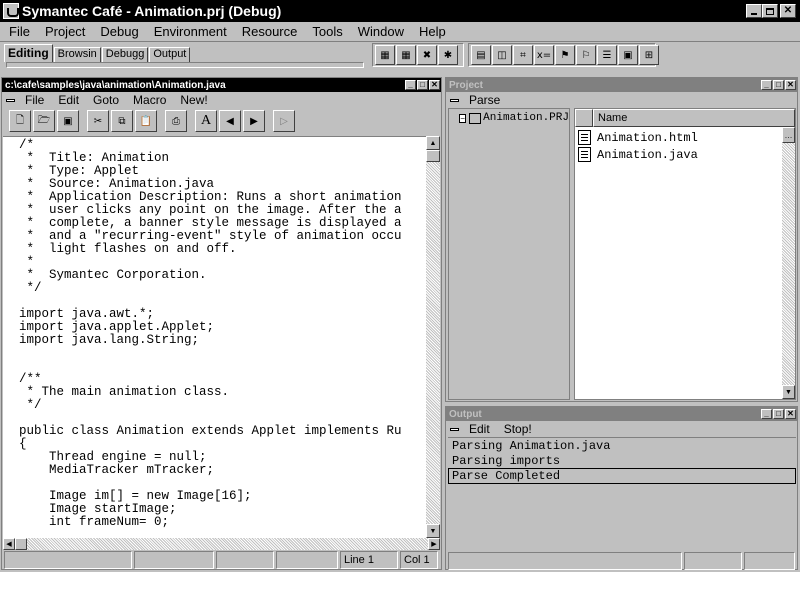  What do you see at coordinates (185, 65) in the screenshot?
I see `tab-strip-well` at bounding box center [185, 65].